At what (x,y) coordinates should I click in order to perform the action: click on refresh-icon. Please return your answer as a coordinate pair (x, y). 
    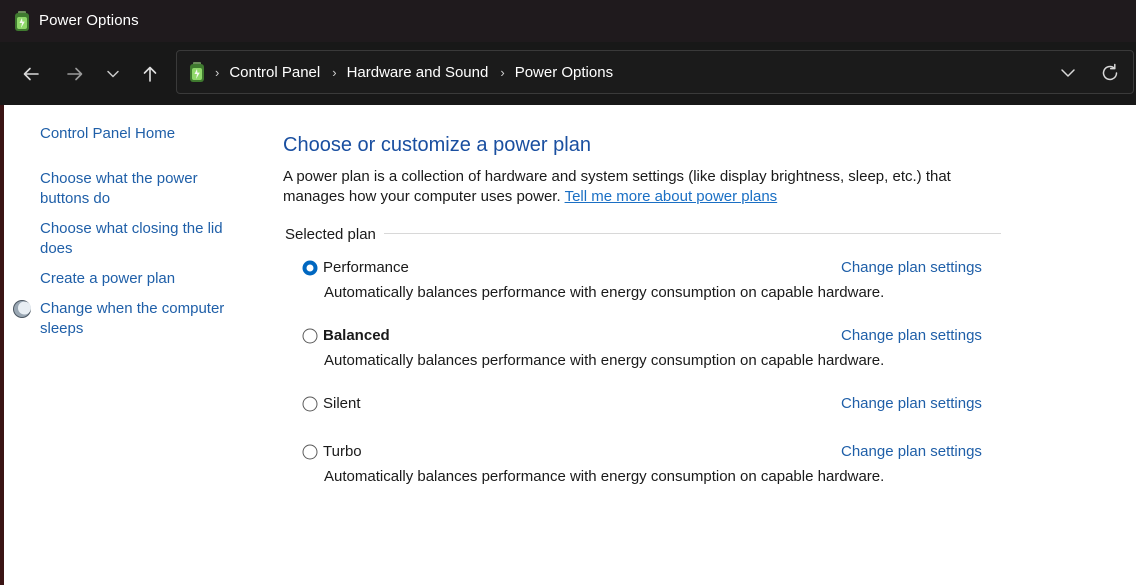
    Looking at the image, I should click on (1110, 73).